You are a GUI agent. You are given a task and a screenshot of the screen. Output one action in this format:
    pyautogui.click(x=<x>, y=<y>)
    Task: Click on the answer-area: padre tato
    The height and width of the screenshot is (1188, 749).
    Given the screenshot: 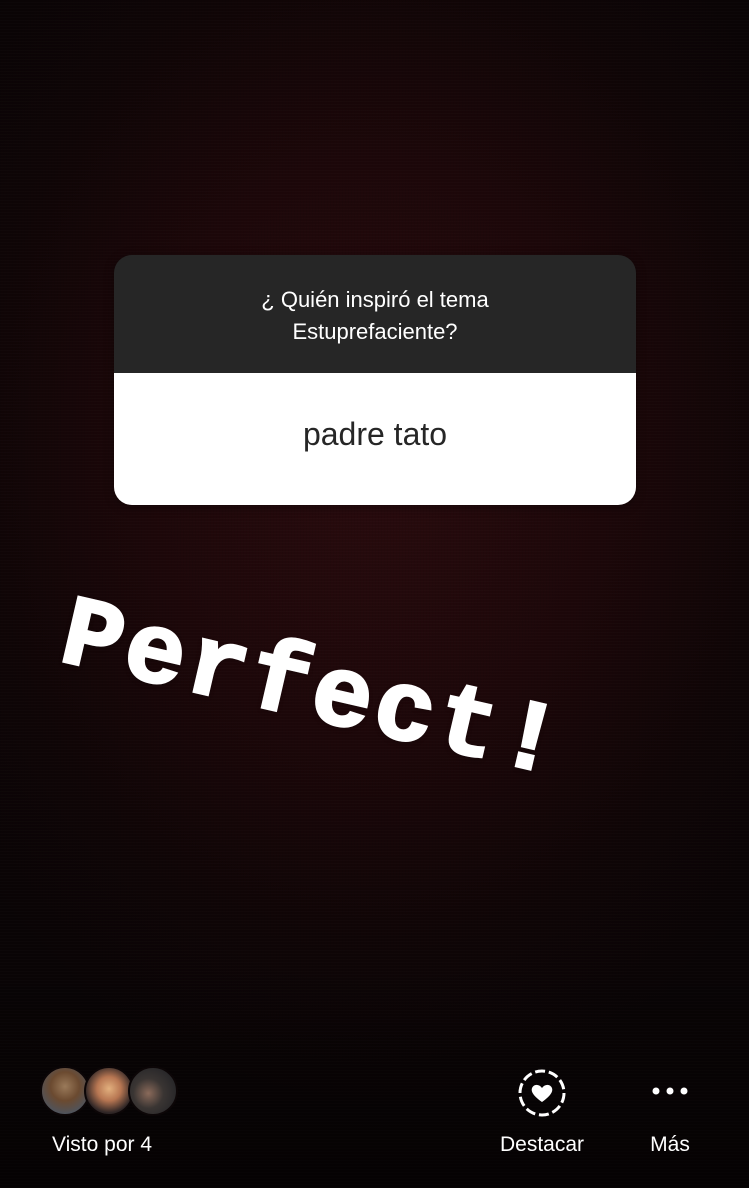 What is the action you would take?
    pyautogui.click(x=375, y=439)
    